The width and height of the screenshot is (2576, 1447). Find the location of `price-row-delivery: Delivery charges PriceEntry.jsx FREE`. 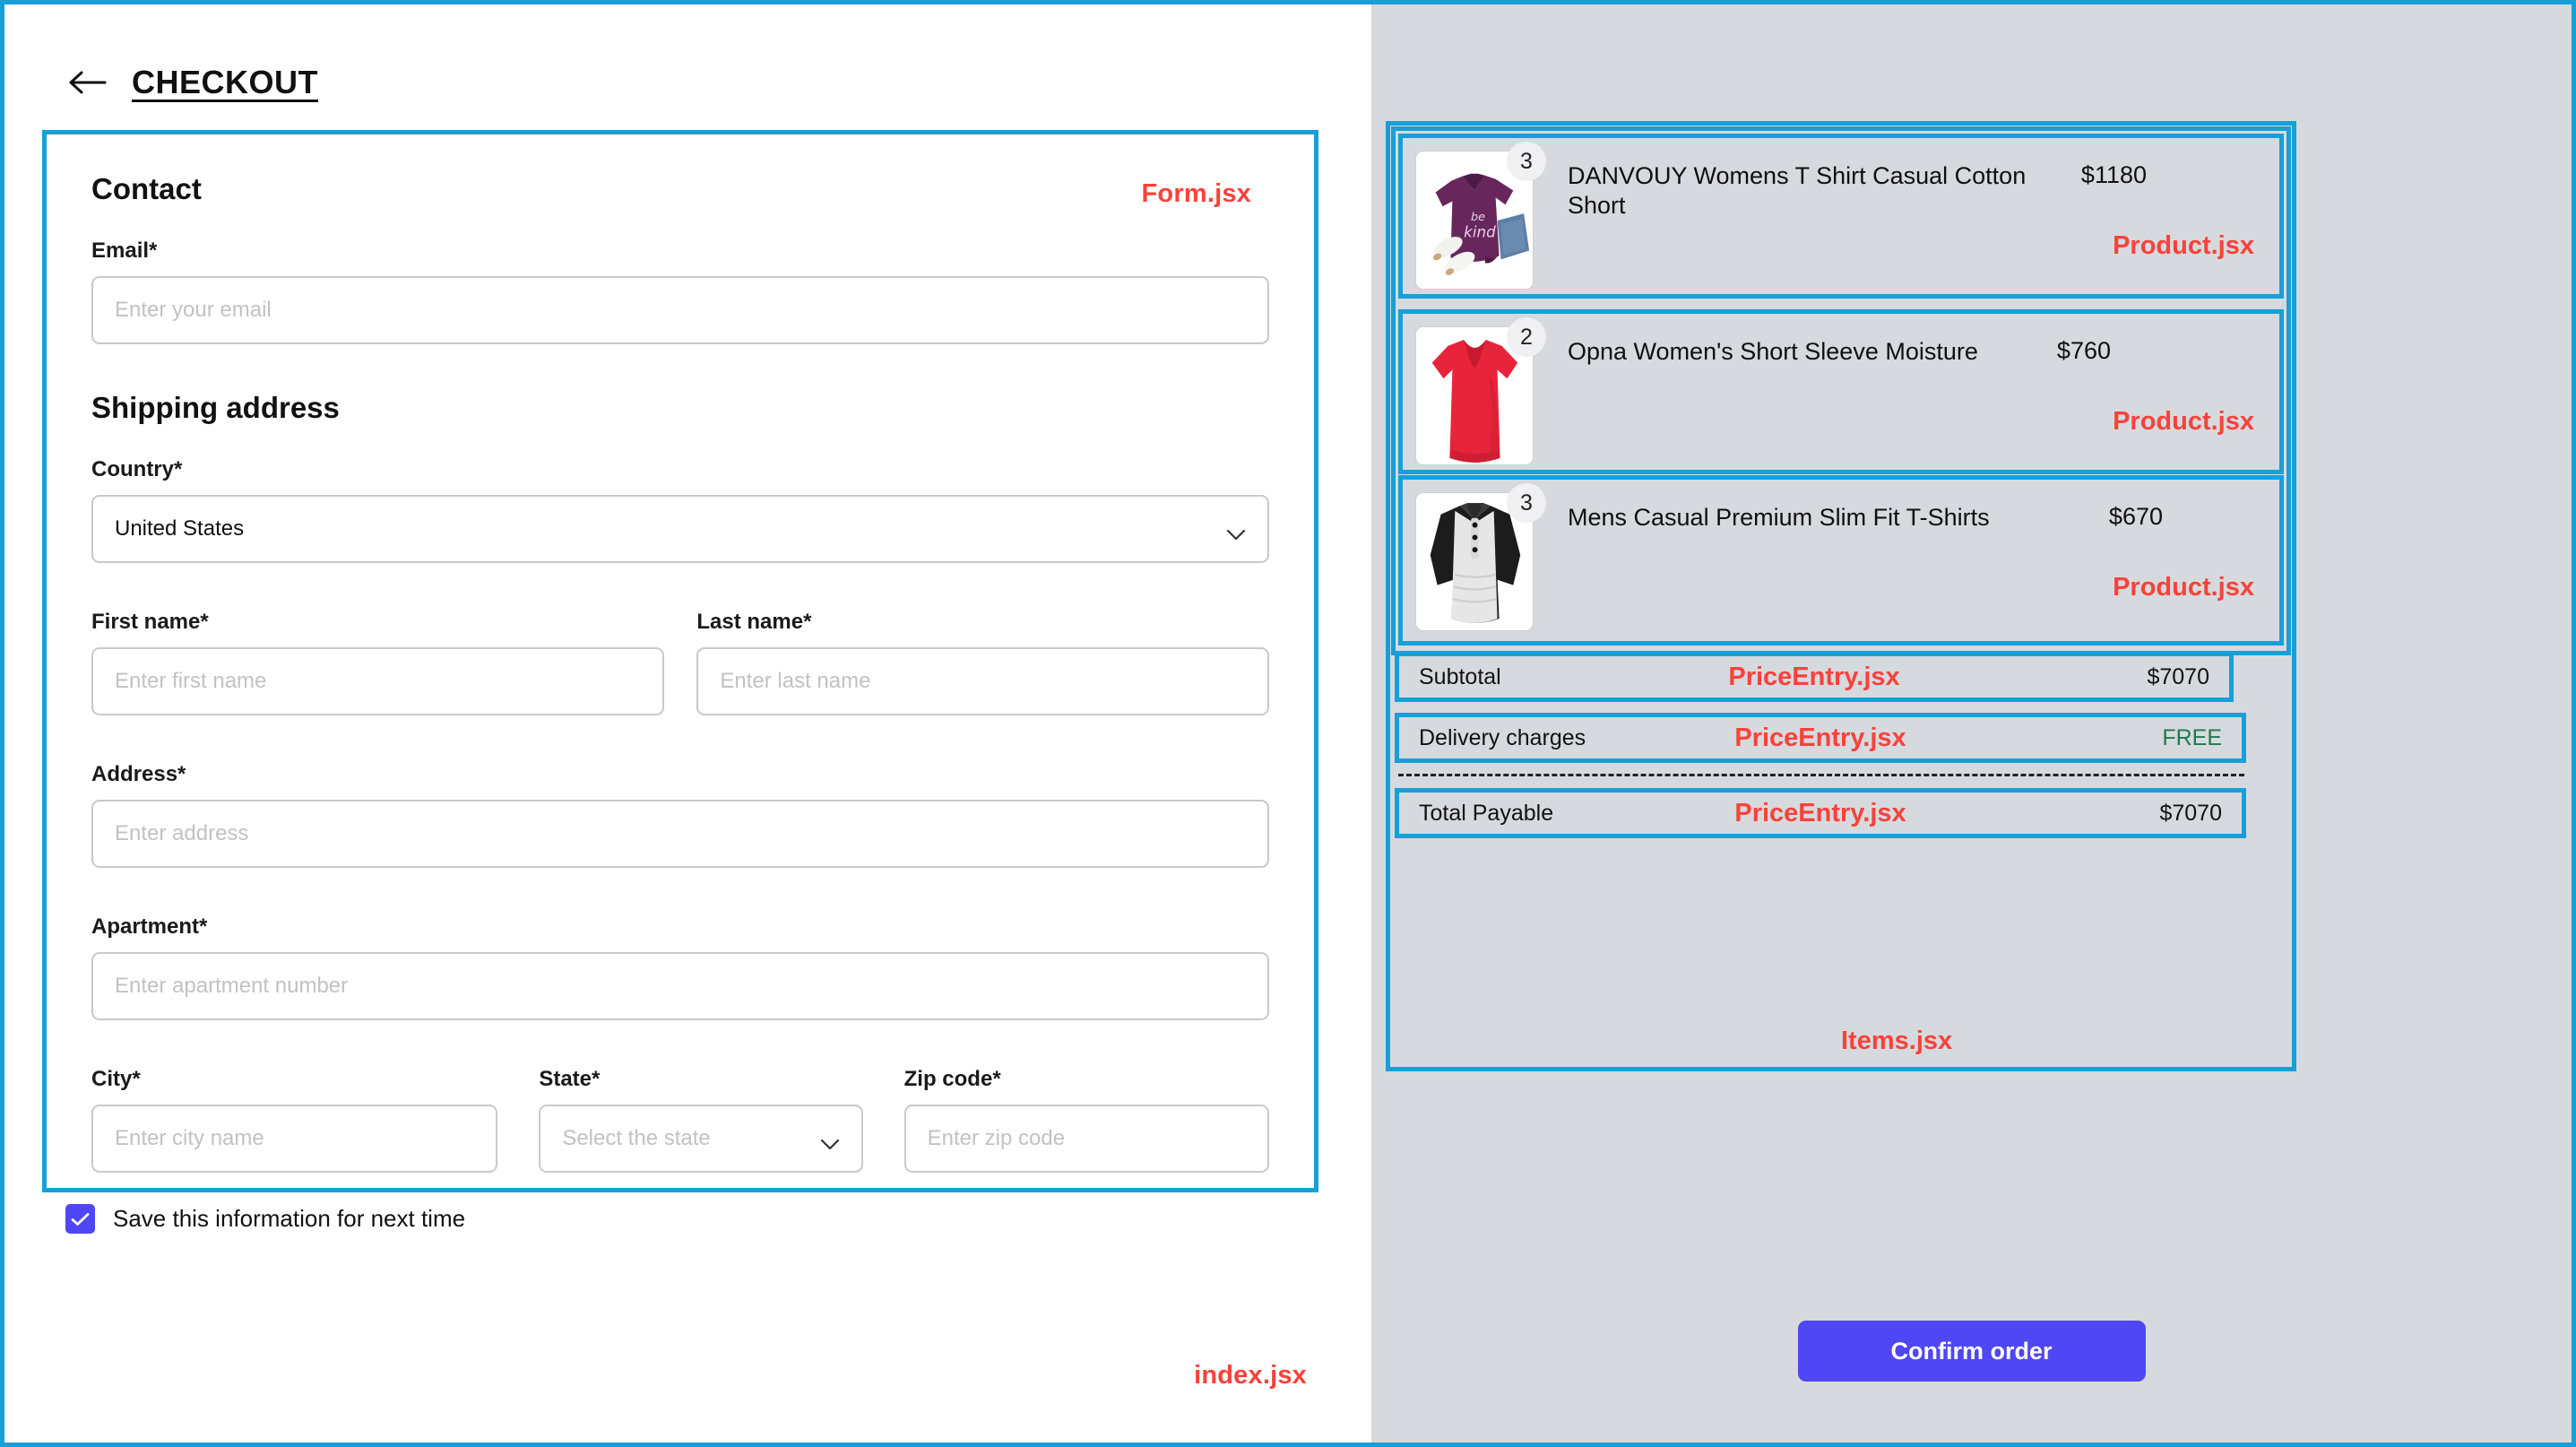

price-row-delivery: Delivery charges PriceEntry.jsx FREE is located at coordinates (1820, 738).